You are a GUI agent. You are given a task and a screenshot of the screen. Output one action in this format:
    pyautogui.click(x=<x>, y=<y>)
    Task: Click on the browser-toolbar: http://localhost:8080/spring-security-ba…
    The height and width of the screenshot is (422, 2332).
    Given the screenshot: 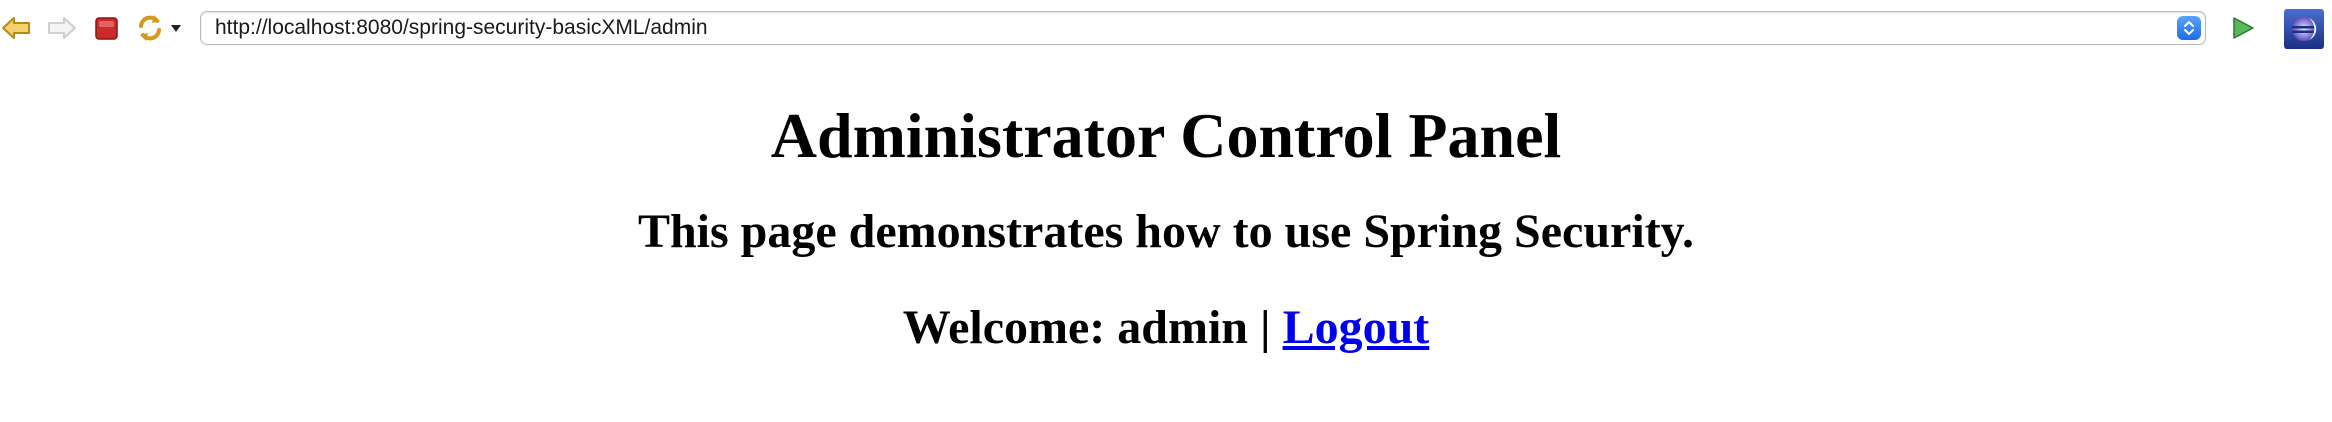 What is the action you would take?
    pyautogui.click(x=1166, y=28)
    